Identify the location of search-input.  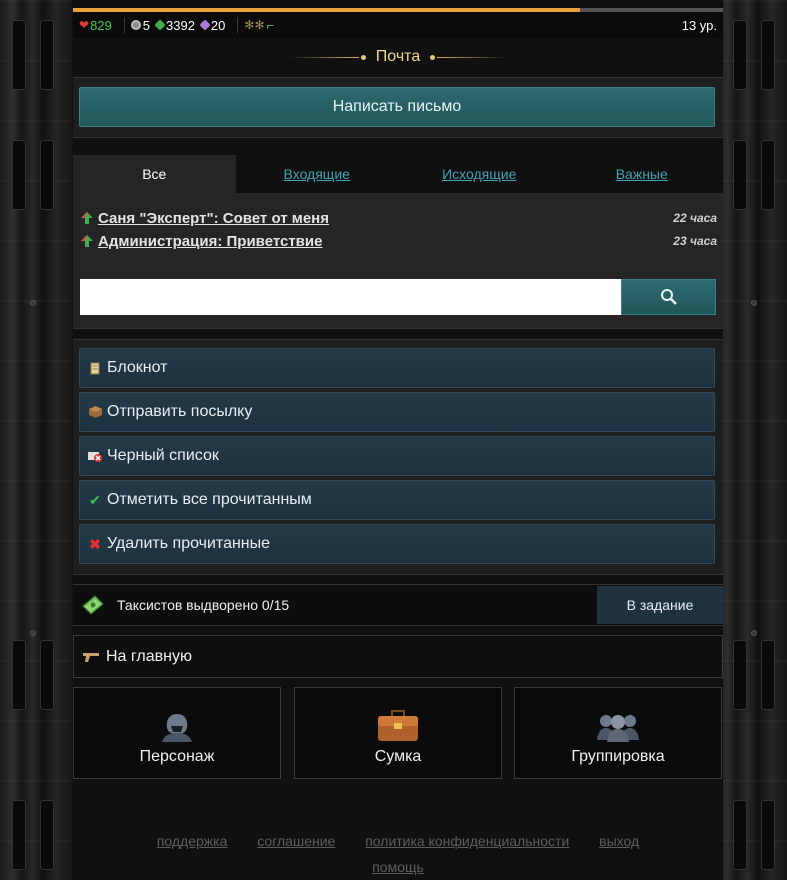
(350, 297).